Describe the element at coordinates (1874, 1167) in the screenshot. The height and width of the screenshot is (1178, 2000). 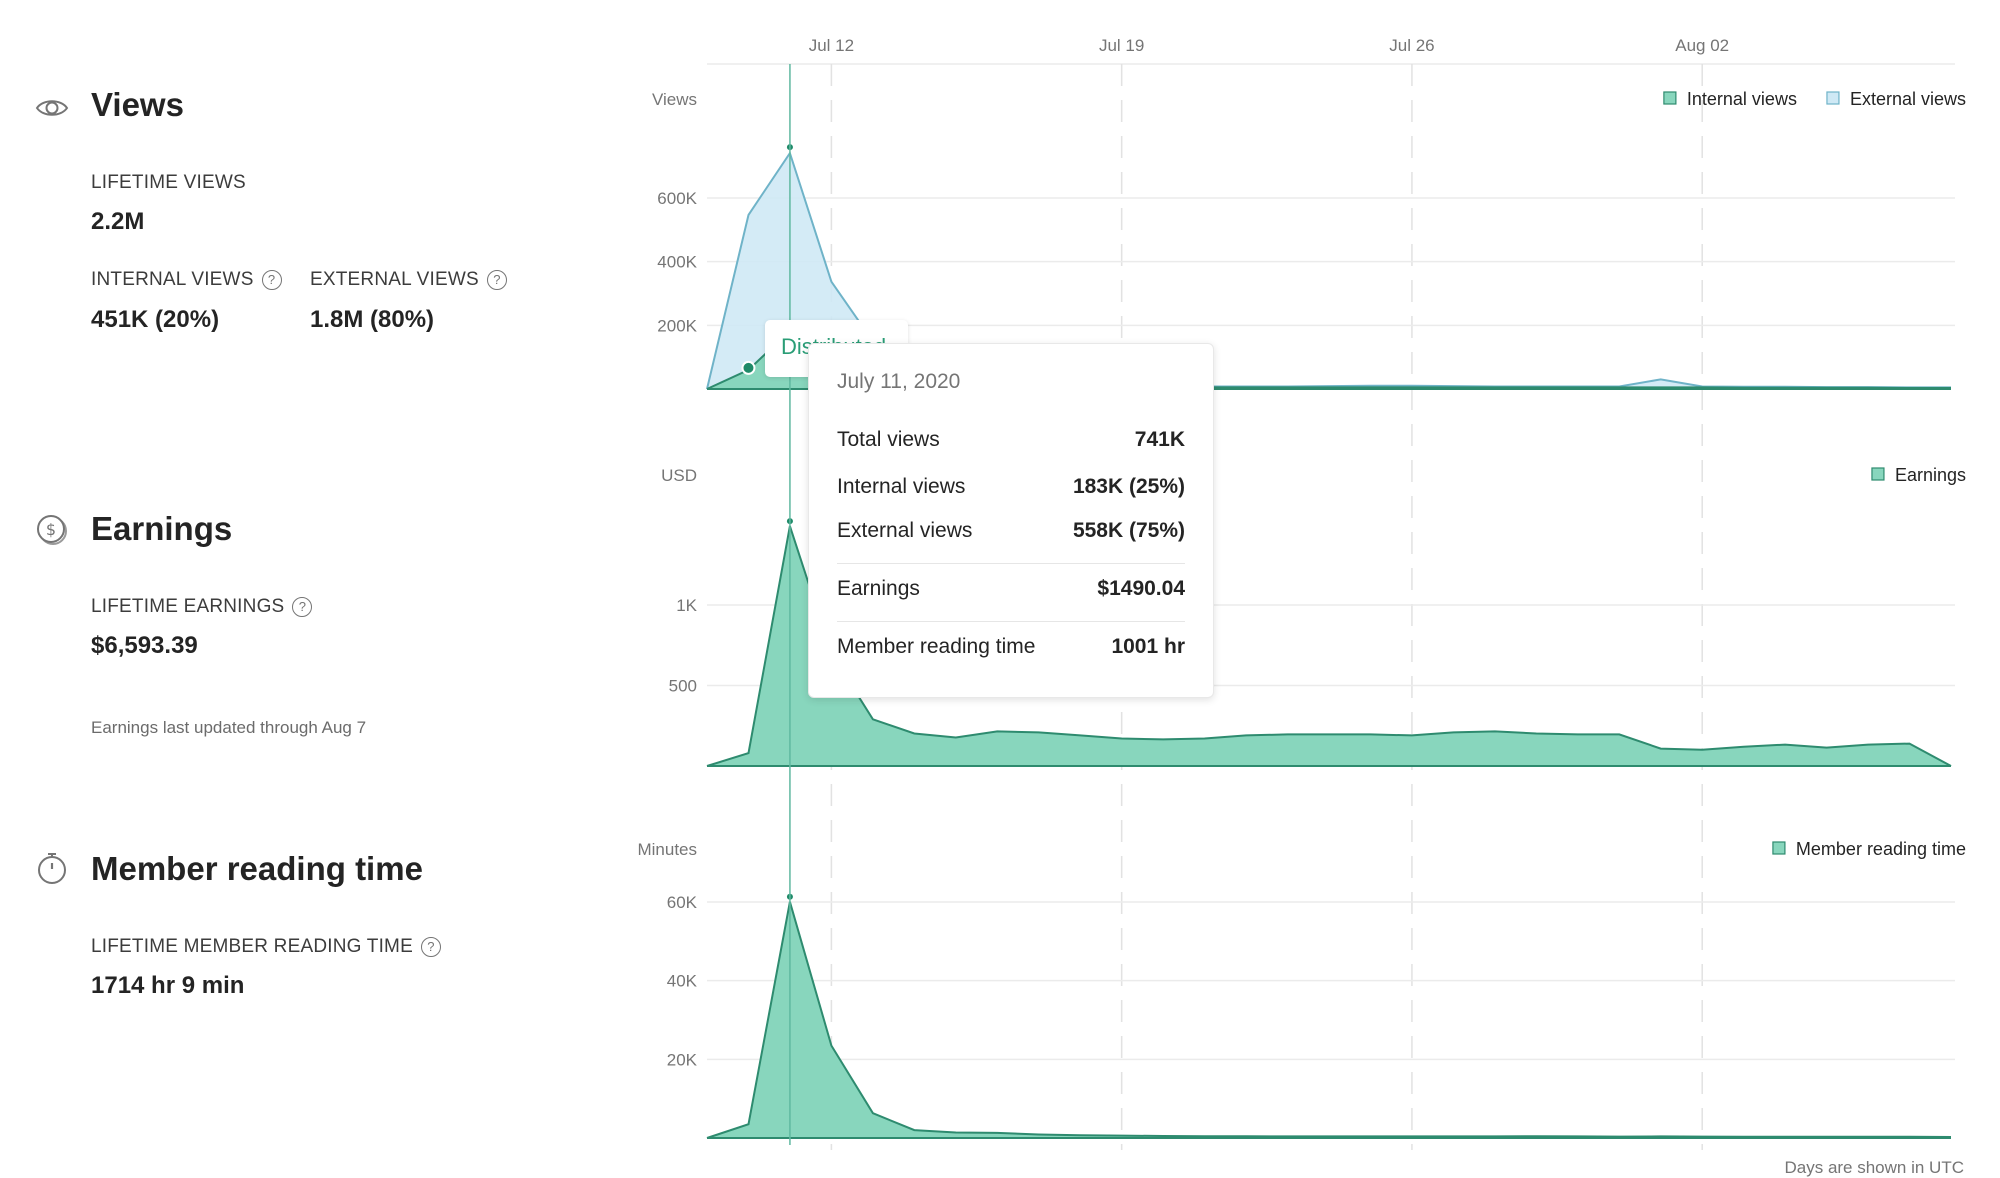
I see `utc-note: Days are shown in UTC` at that location.